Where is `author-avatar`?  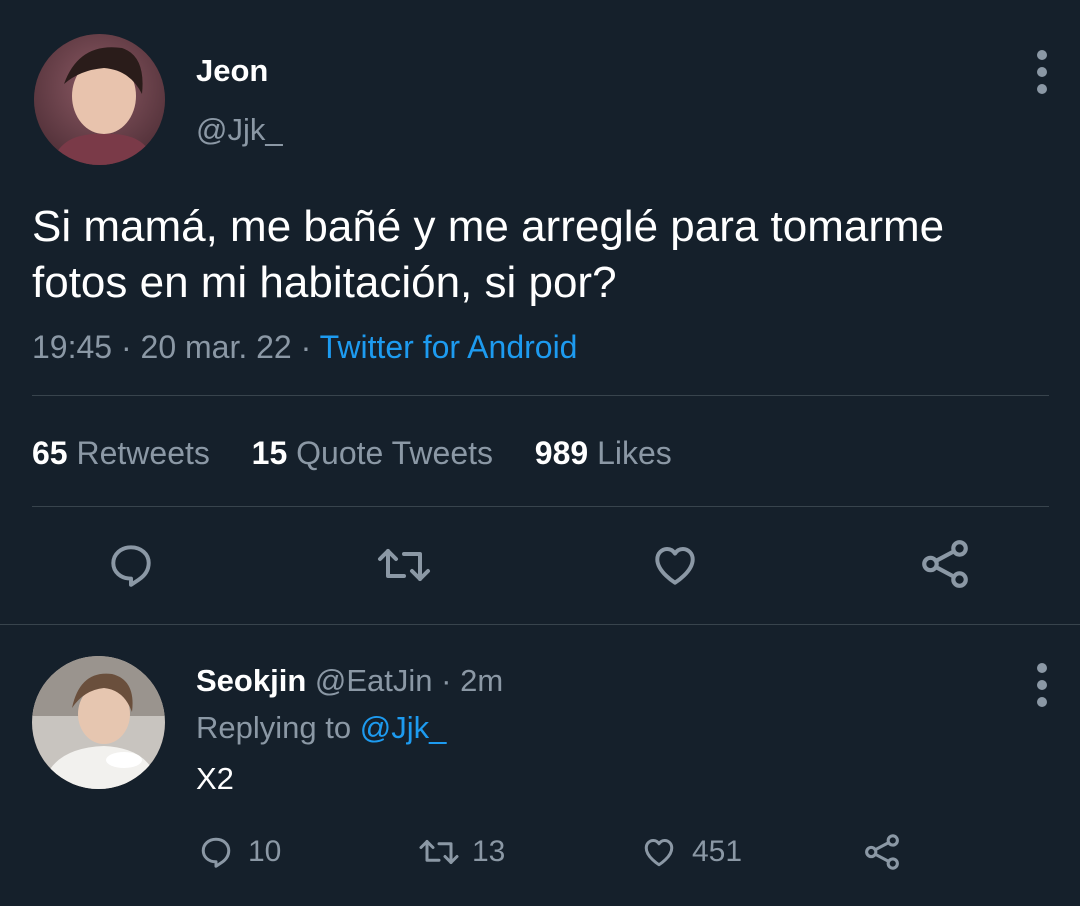 author-avatar is located at coordinates (99, 99).